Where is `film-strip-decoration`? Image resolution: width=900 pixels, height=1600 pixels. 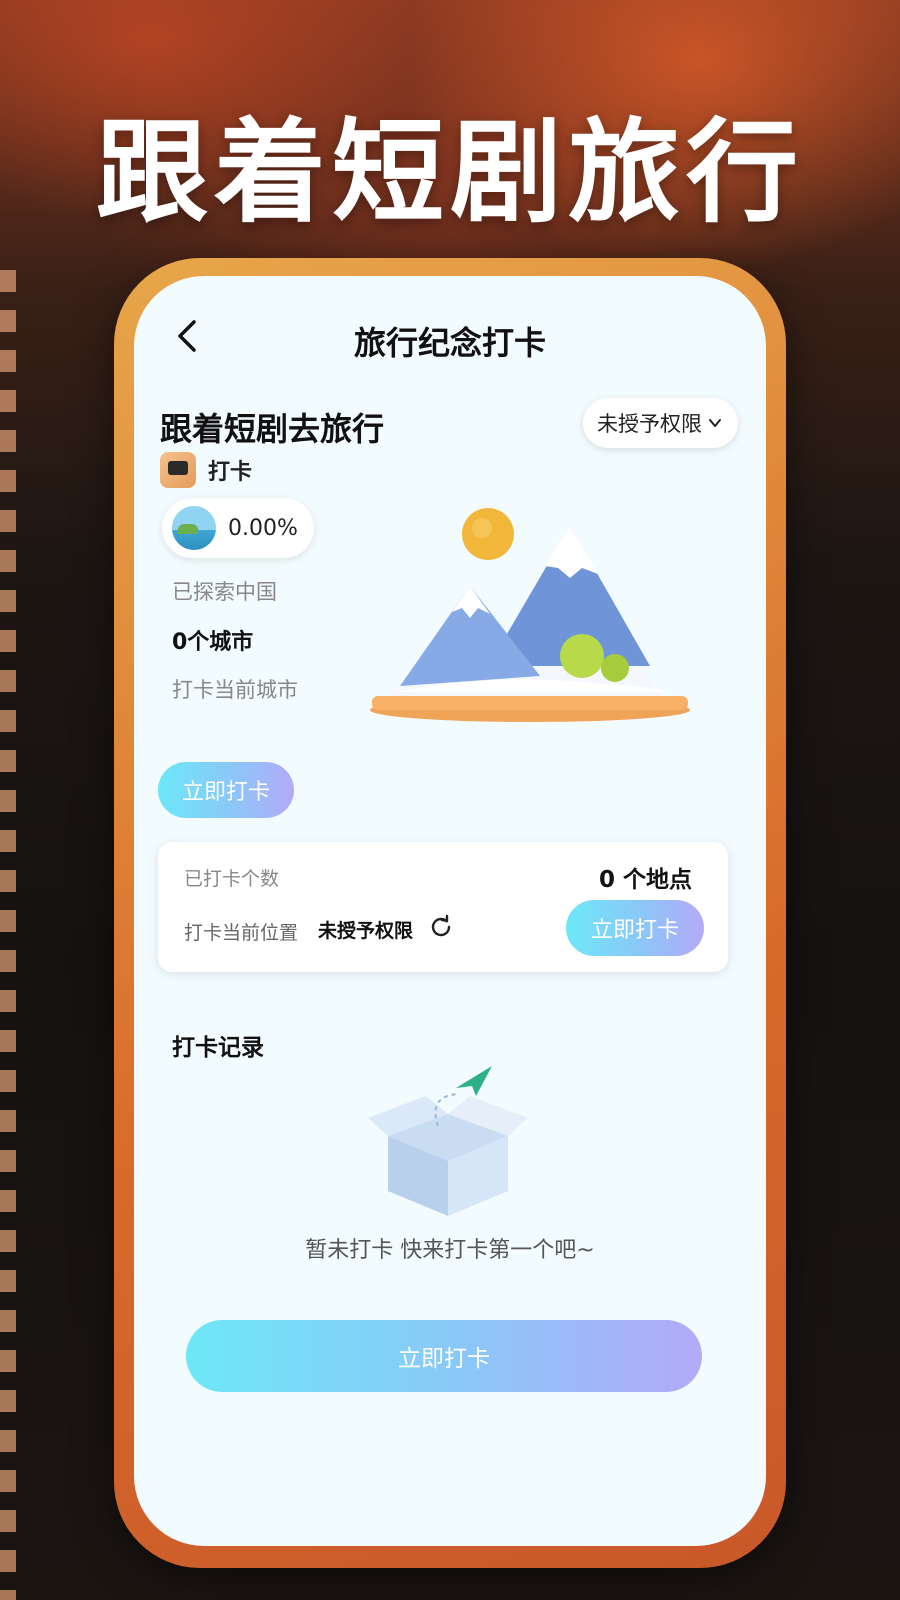 film-strip-decoration is located at coordinates (8, 935).